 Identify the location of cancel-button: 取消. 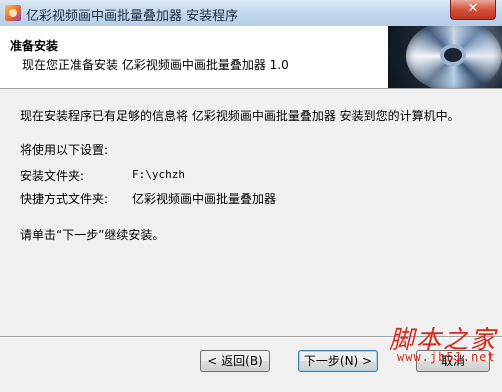
(453, 361).